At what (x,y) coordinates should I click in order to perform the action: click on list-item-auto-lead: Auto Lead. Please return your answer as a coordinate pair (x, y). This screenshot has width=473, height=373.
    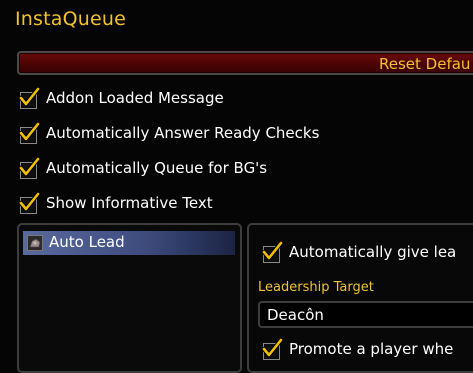
    Looking at the image, I should click on (129, 243).